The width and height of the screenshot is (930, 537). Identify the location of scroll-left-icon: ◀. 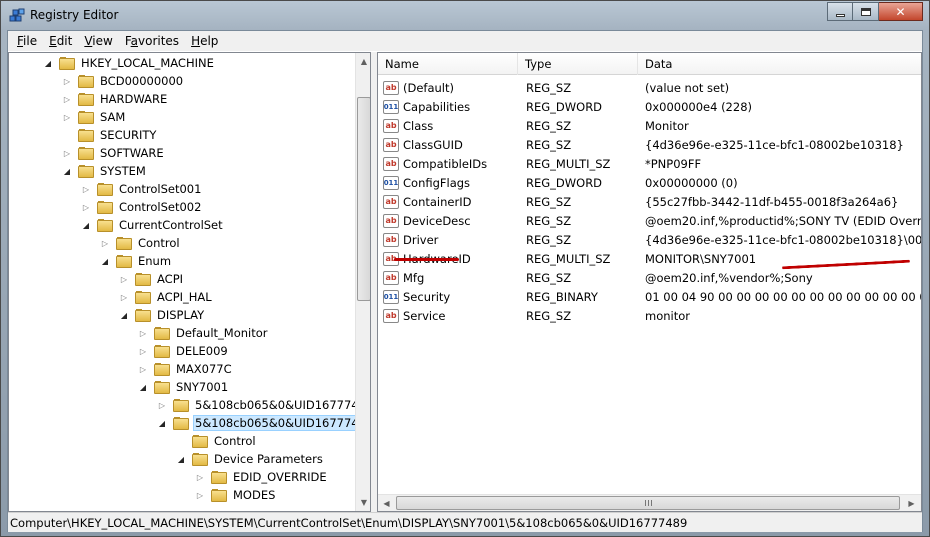
(386, 503).